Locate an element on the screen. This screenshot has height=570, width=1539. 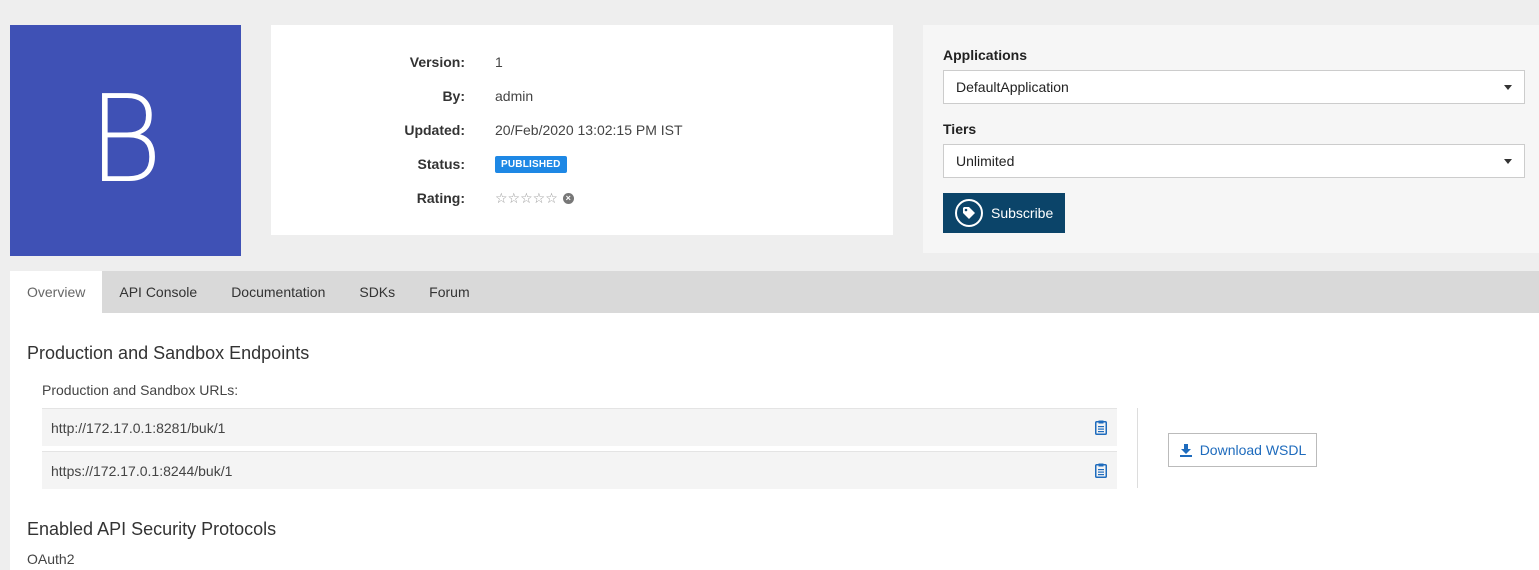
applications-label: Applications is located at coordinates (985, 55).